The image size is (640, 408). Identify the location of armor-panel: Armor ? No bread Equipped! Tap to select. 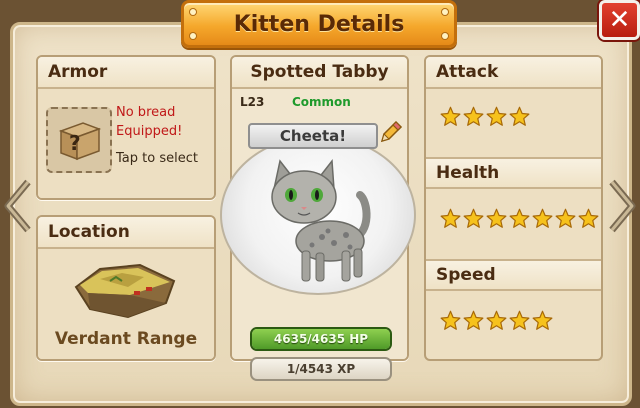
(126, 127).